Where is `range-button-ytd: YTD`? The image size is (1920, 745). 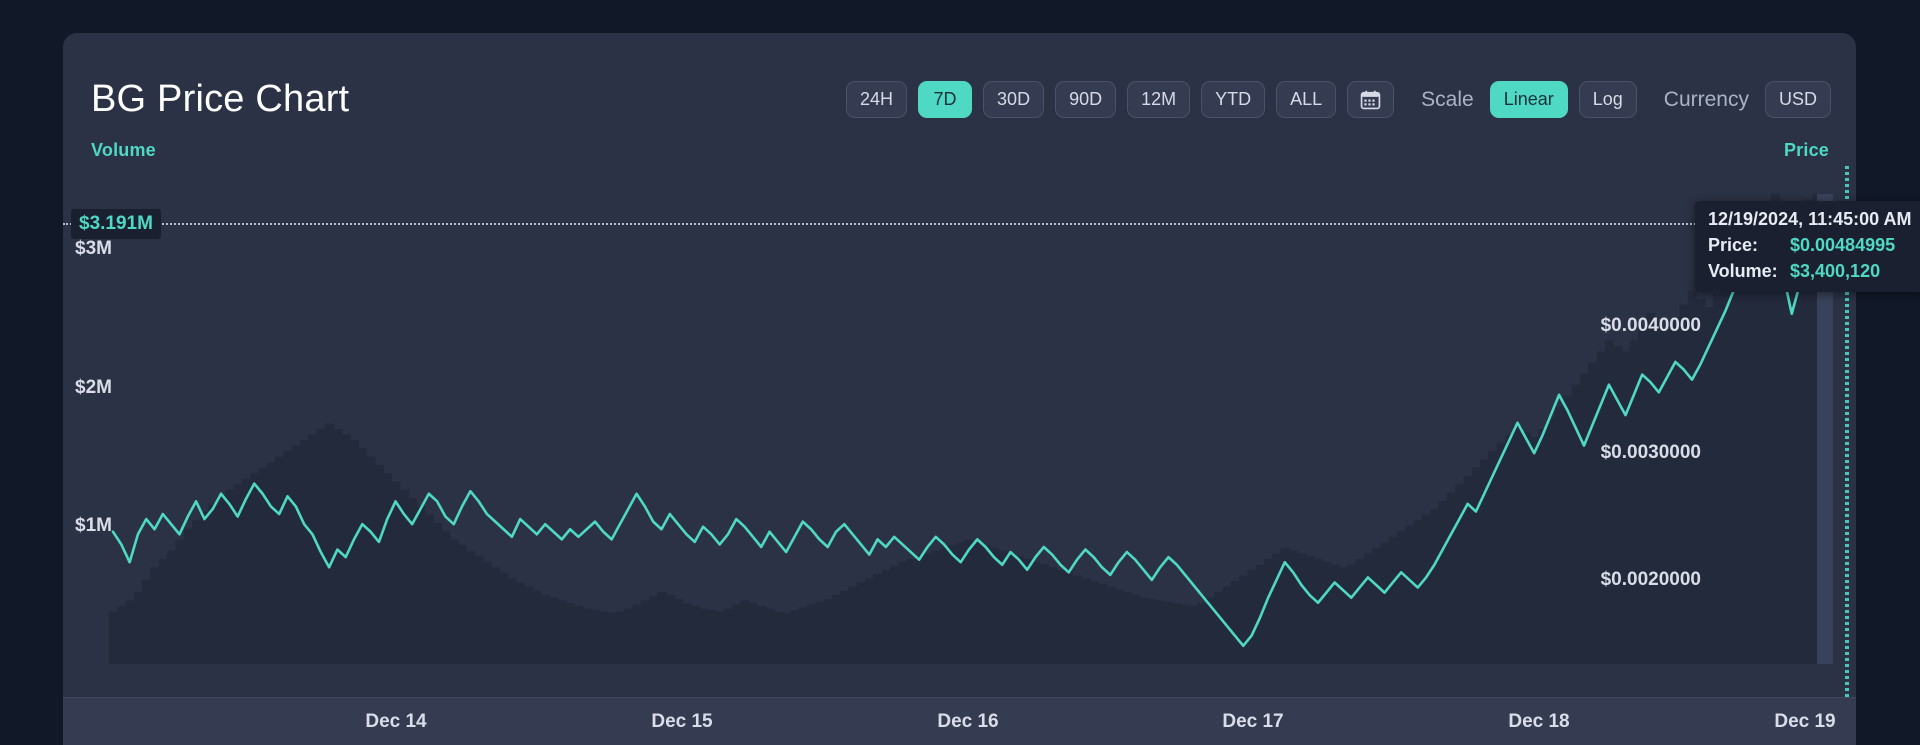
range-button-ytd: YTD is located at coordinates (1233, 99).